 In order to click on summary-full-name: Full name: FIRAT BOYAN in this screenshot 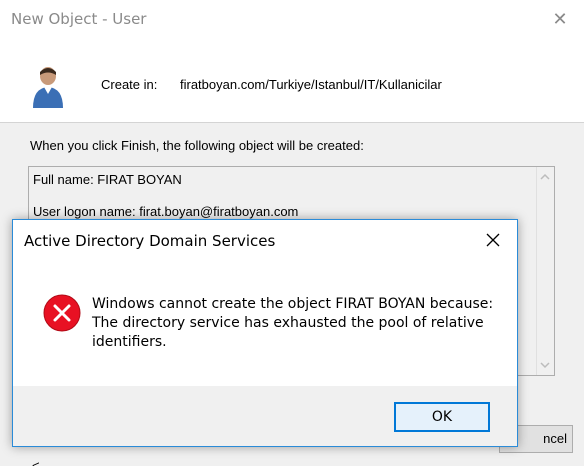, I will do `click(107, 179)`.